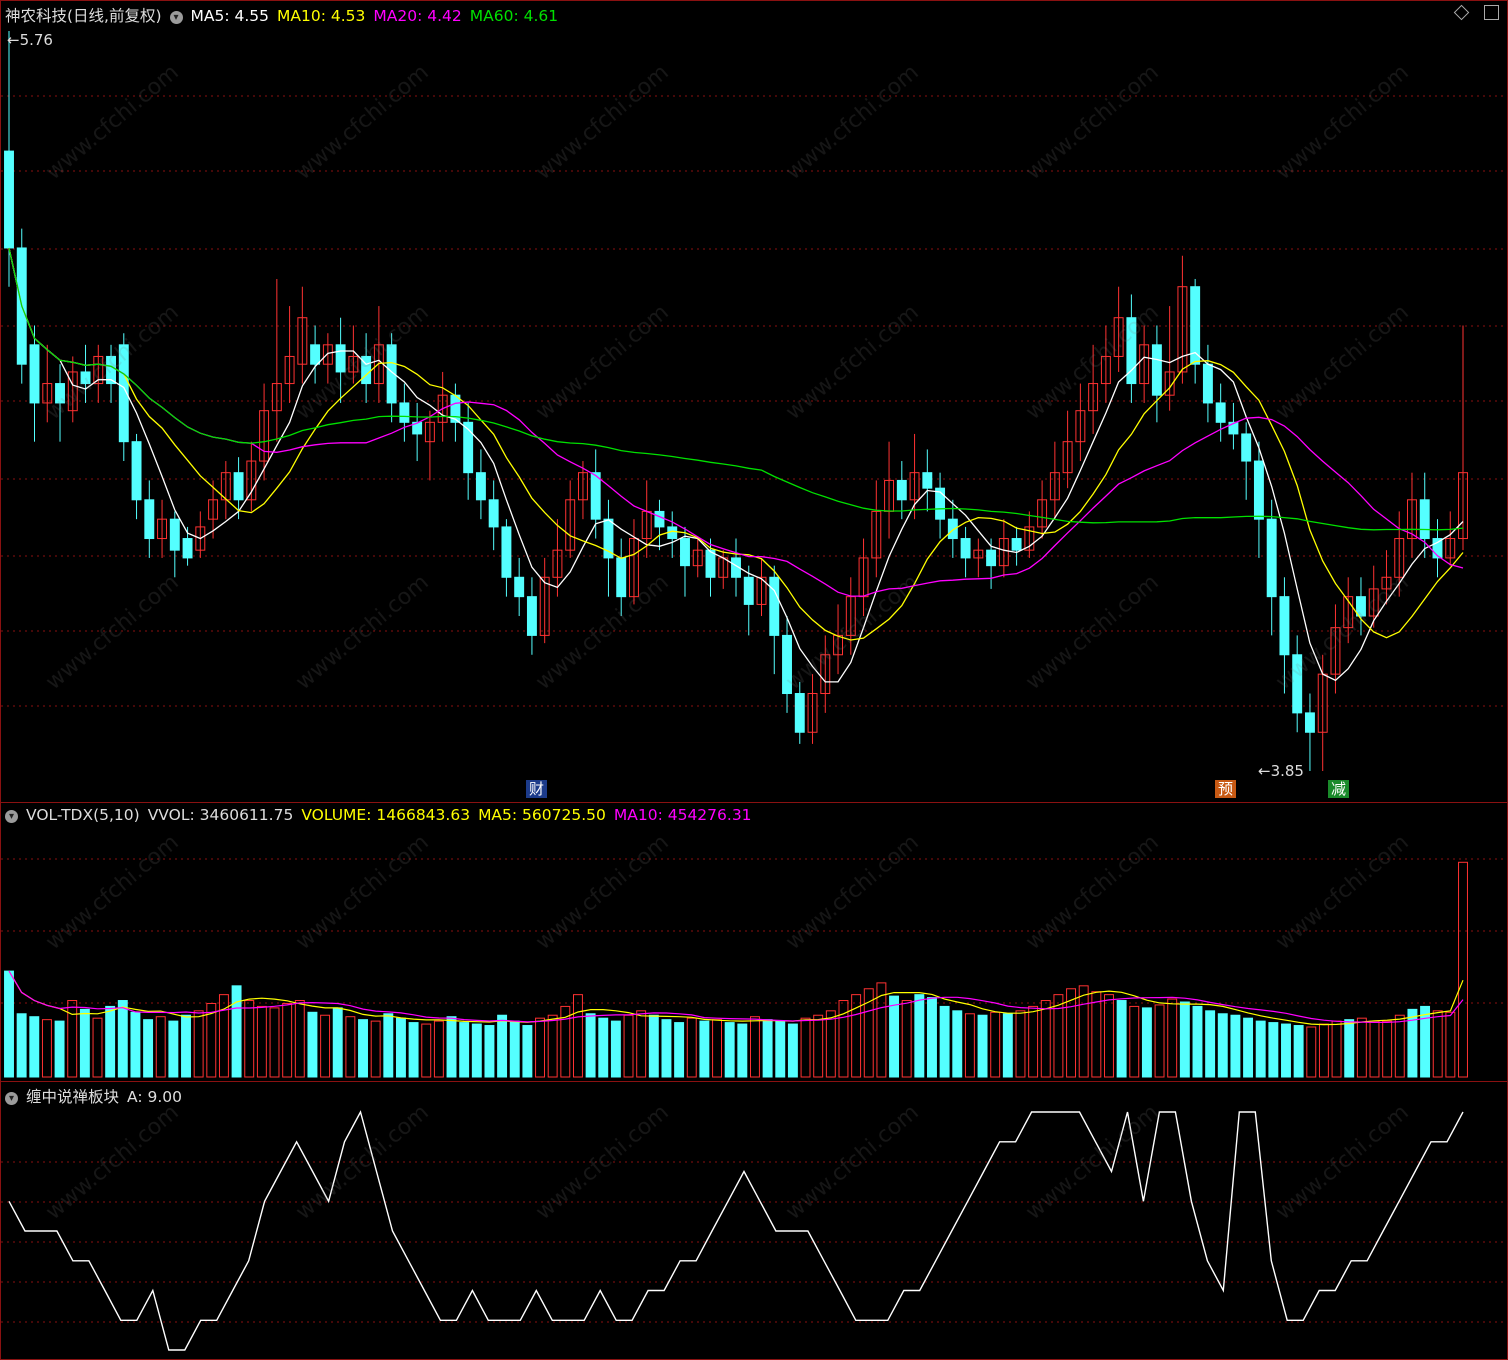 This screenshot has width=1508, height=1360. I want to click on finance-event-tag: 财, so click(537, 789).